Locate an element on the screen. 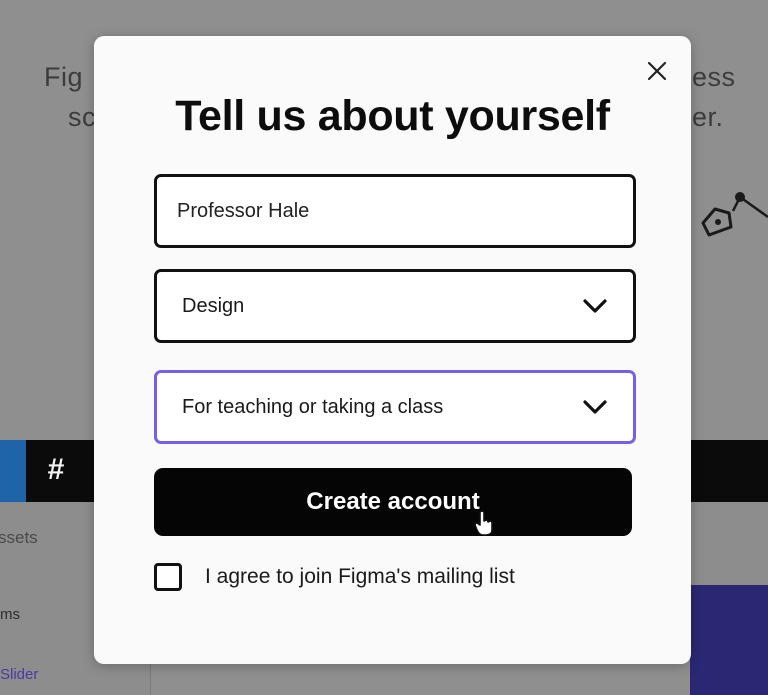 The width and height of the screenshot is (768, 695). pen-tool-icon is located at coordinates (734, 214).